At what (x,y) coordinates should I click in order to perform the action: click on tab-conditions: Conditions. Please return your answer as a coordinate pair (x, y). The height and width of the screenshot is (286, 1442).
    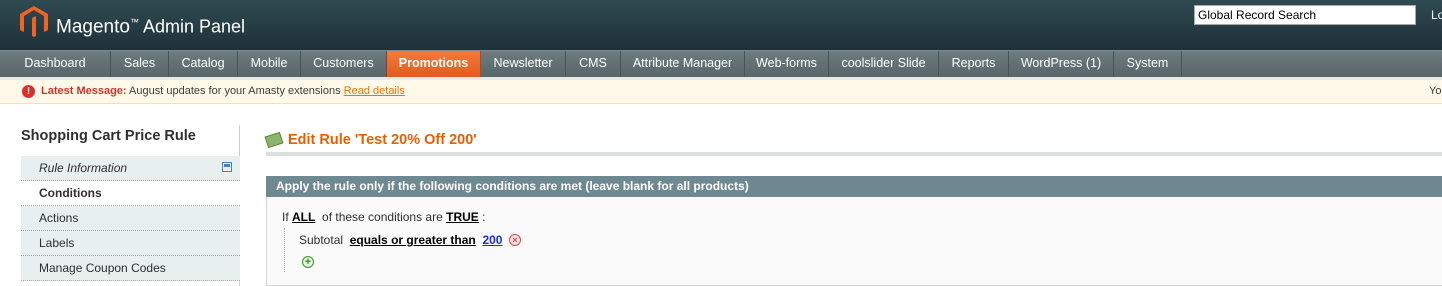
    Looking at the image, I should click on (130, 193).